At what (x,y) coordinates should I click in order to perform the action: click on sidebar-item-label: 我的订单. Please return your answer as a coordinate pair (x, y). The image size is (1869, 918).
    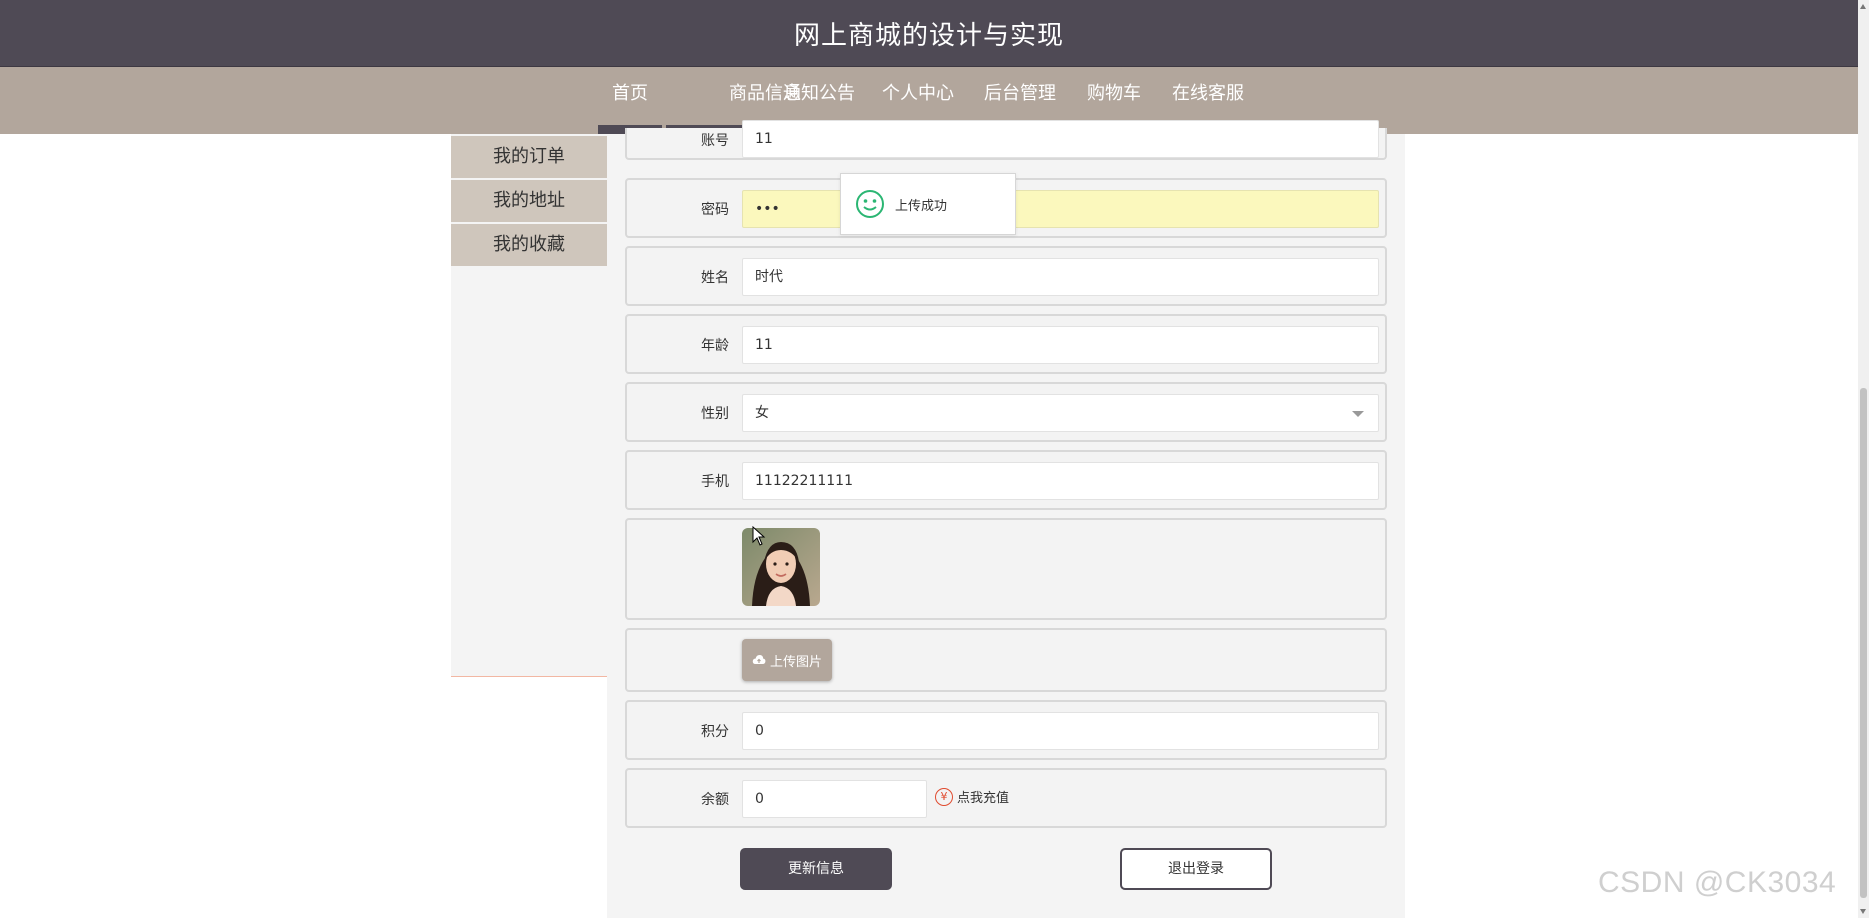
    Looking at the image, I should click on (529, 156).